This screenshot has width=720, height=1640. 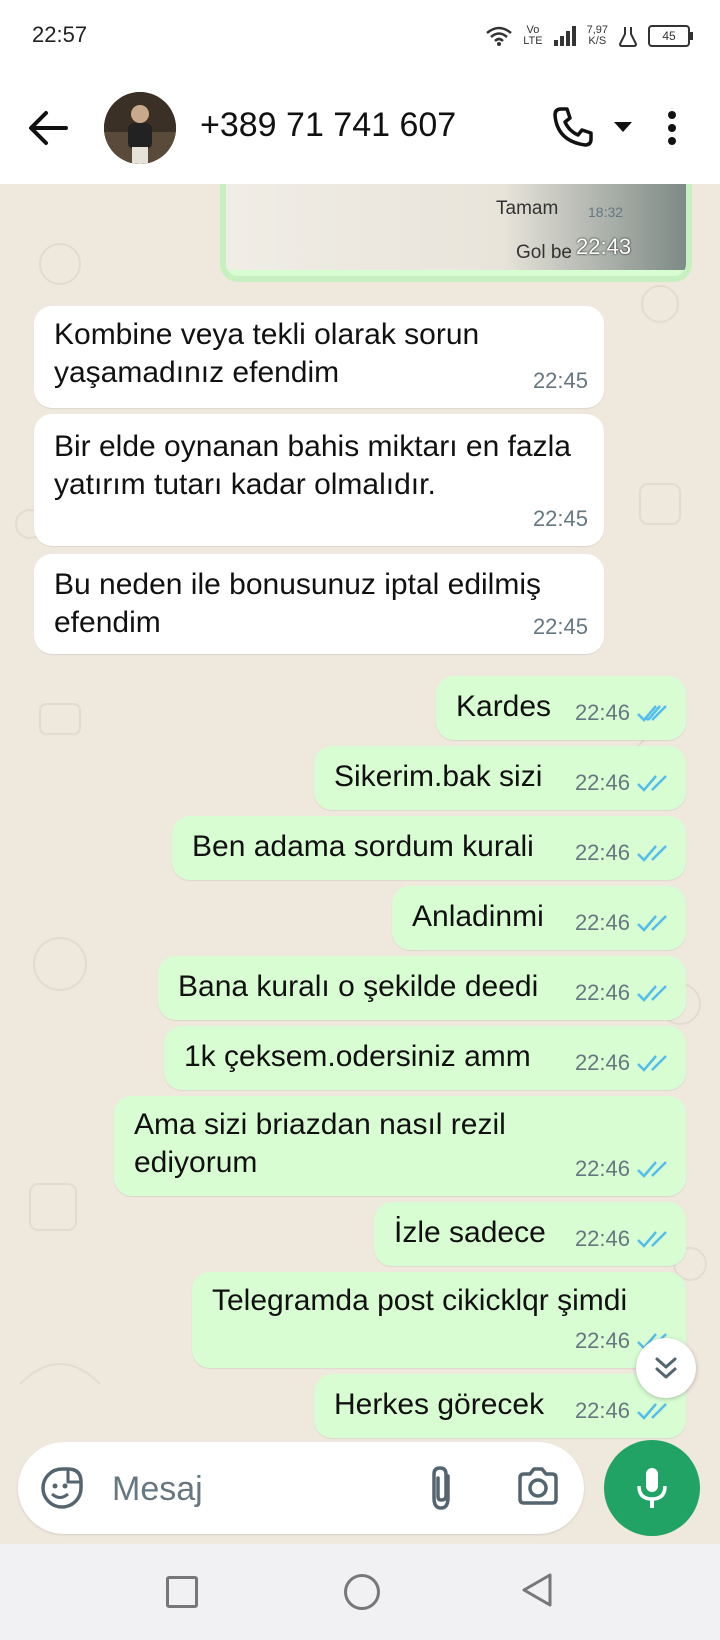 I want to click on media-time: 22:43, so click(x=604, y=246).